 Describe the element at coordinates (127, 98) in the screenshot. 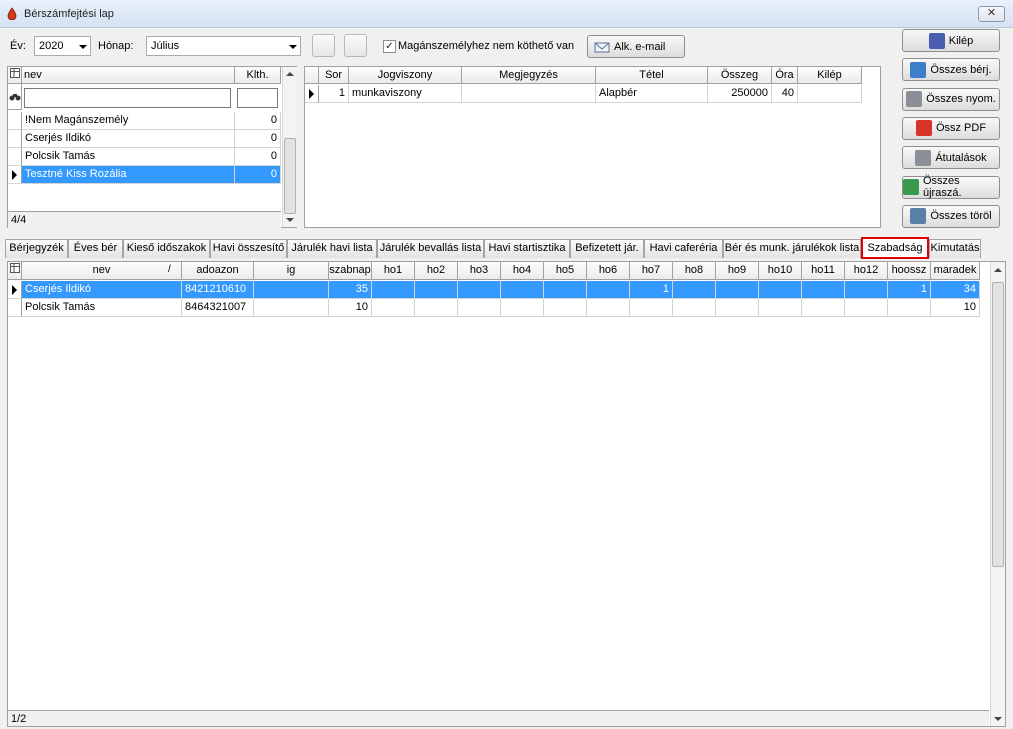

I see `name-filter-input` at that location.